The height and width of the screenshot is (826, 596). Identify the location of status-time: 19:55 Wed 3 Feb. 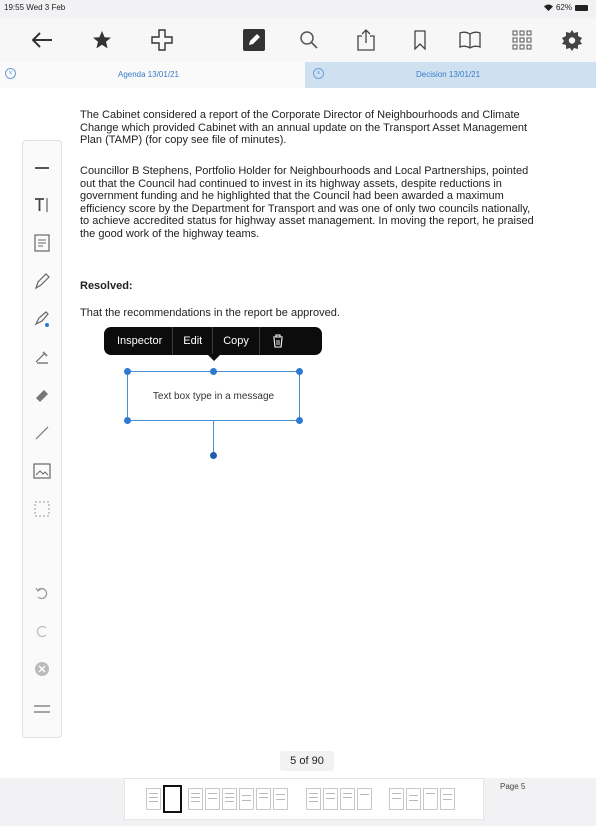
(34, 7).